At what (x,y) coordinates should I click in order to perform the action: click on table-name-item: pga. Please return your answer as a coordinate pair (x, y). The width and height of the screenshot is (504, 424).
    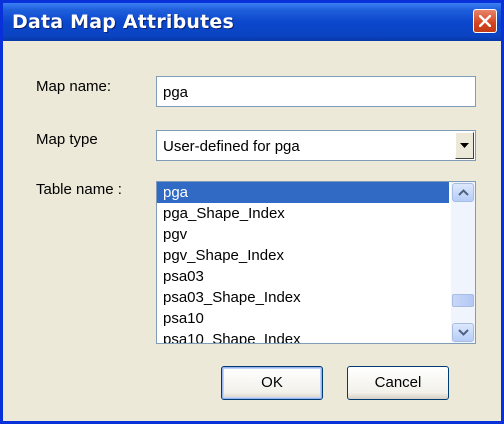
    Looking at the image, I should click on (303, 192).